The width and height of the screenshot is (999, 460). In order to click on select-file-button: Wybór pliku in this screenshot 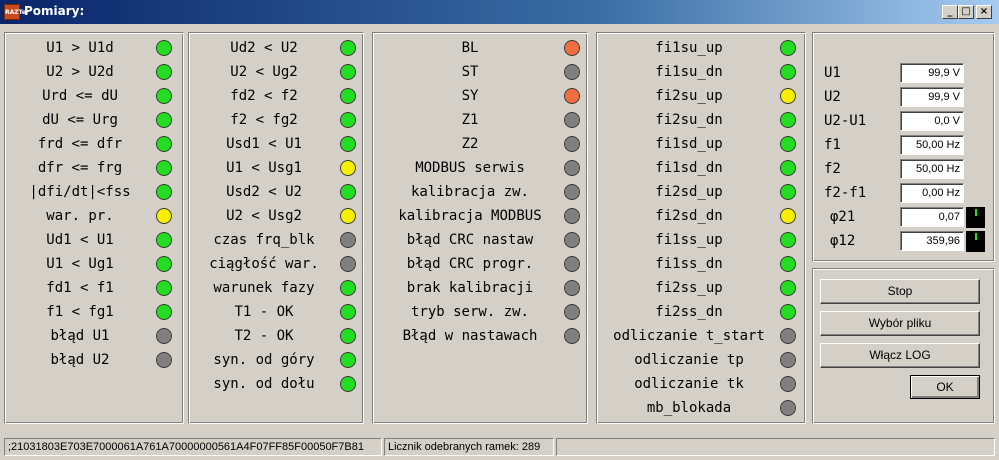, I will do `click(900, 323)`.